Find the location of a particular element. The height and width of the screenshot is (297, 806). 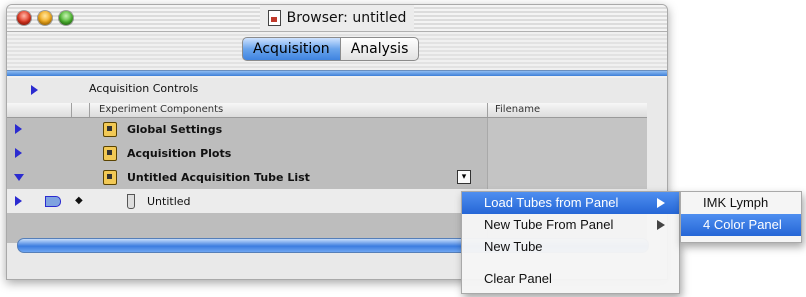

acquisition-controls-bar: Acquisition Controls is located at coordinates (337, 89).